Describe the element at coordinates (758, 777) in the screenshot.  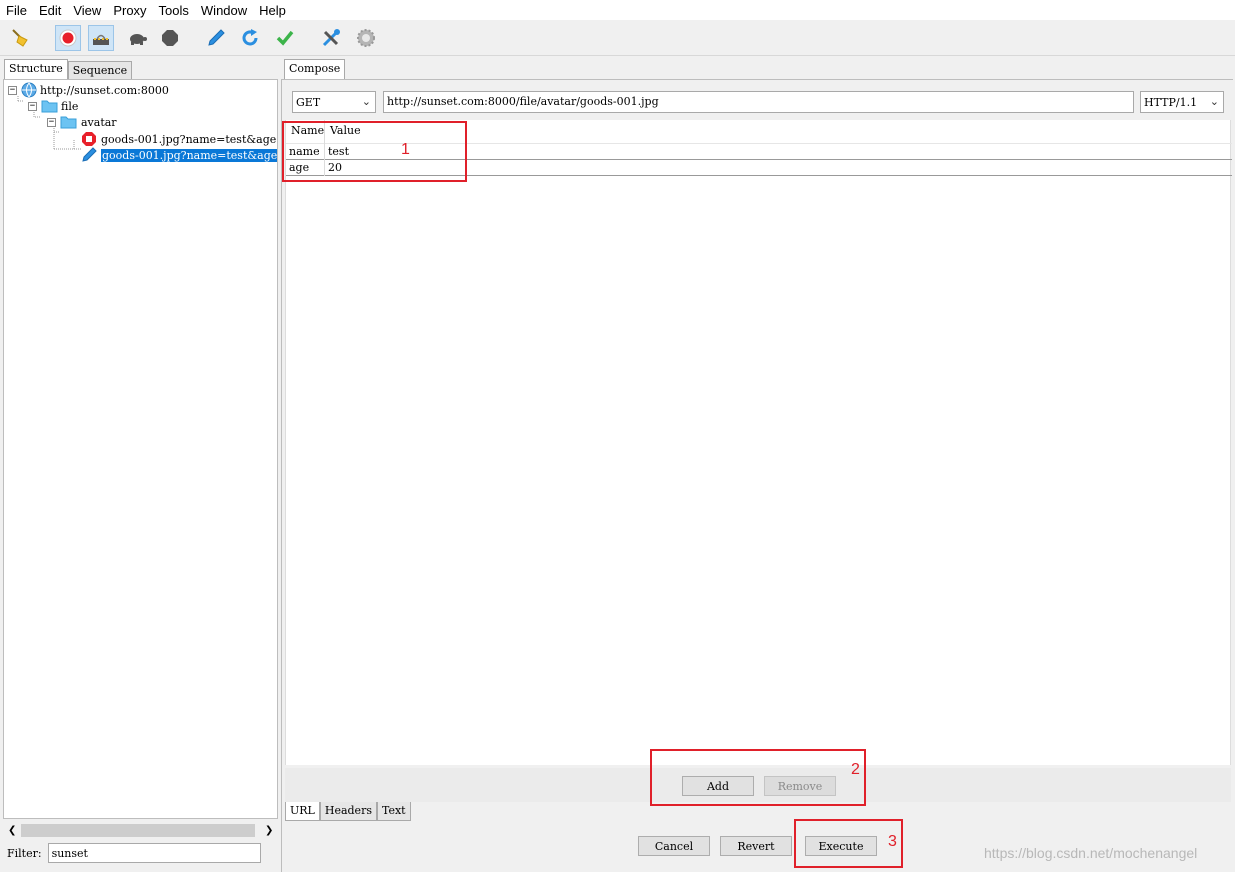
I see `annotation-box-add-remove` at that location.